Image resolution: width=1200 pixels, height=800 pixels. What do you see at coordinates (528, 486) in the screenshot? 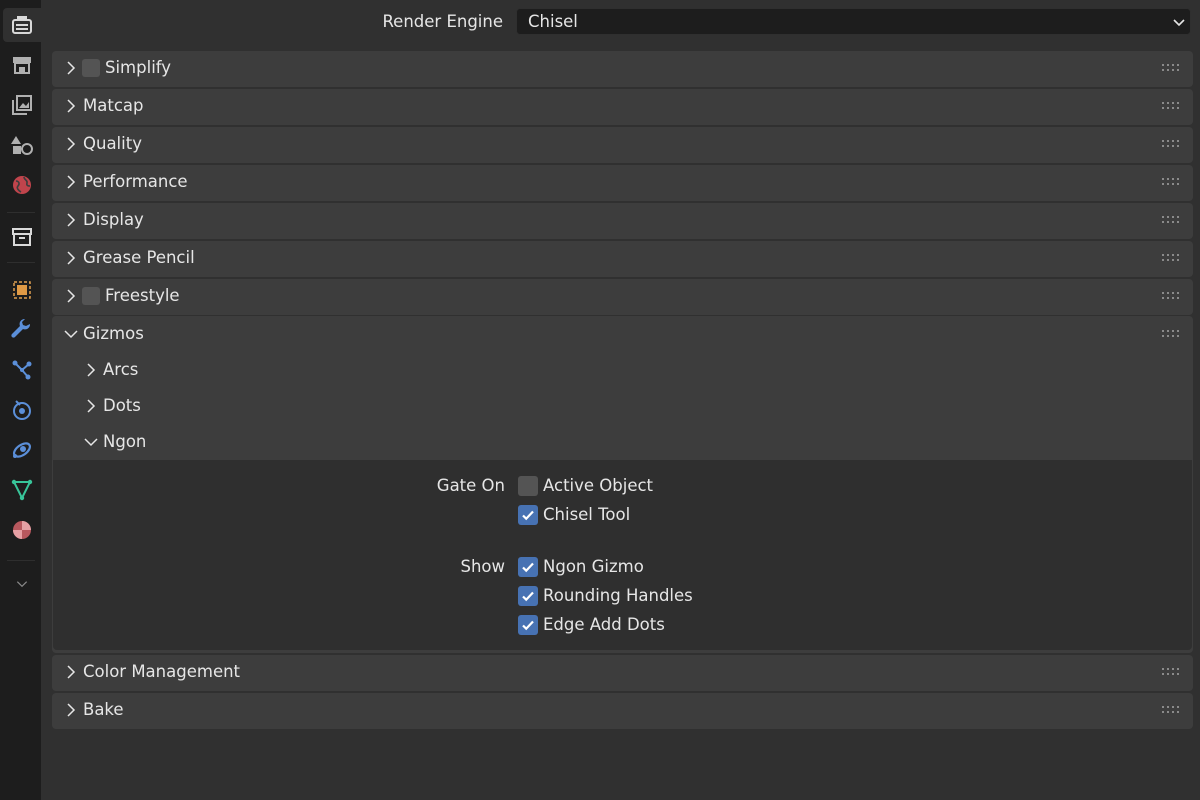
I see `active-object-checkbox` at bounding box center [528, 486].